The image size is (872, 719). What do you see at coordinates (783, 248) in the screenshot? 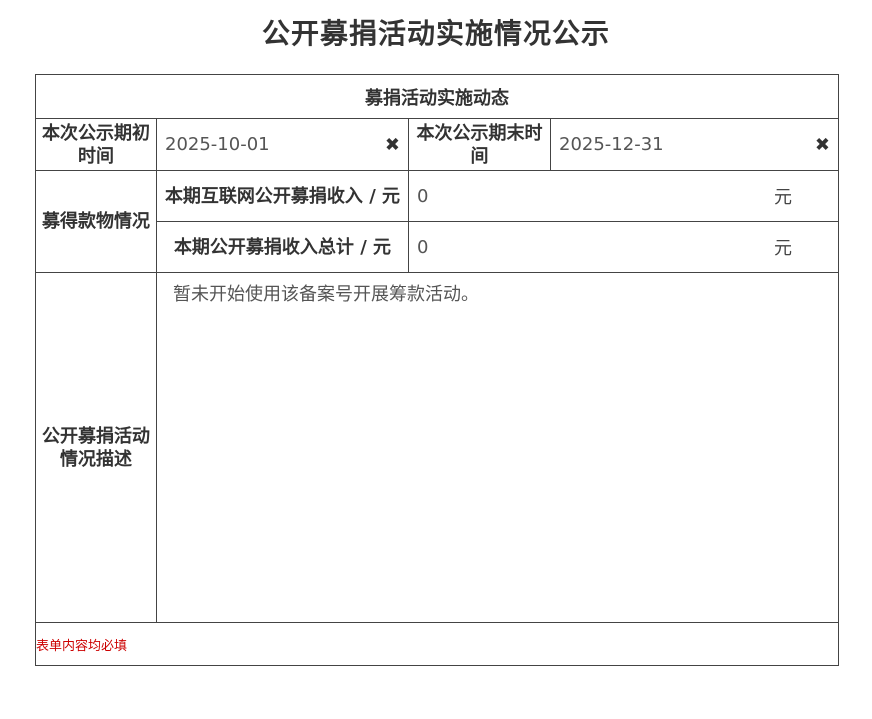
I see `total-income-unit: 元` at bounding box center [783, 248].